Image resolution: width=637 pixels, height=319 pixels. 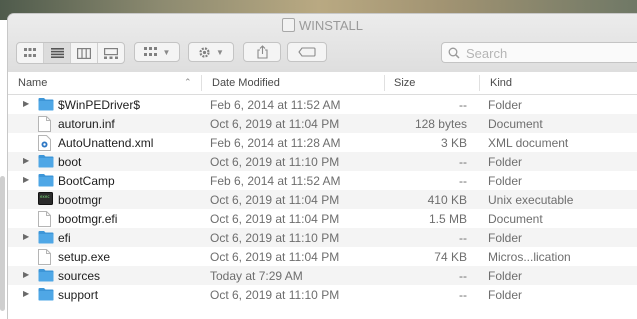 I want to click on drive-icon, so click(x=288, y=25).